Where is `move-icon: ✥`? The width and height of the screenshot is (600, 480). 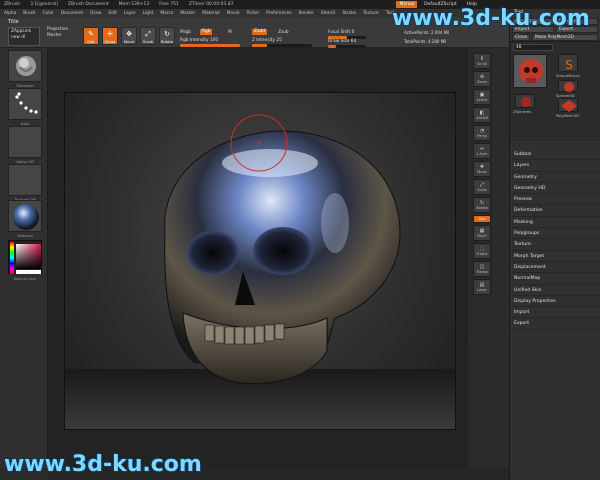
move-icon: ✥ is located at coordinates (129, 34).